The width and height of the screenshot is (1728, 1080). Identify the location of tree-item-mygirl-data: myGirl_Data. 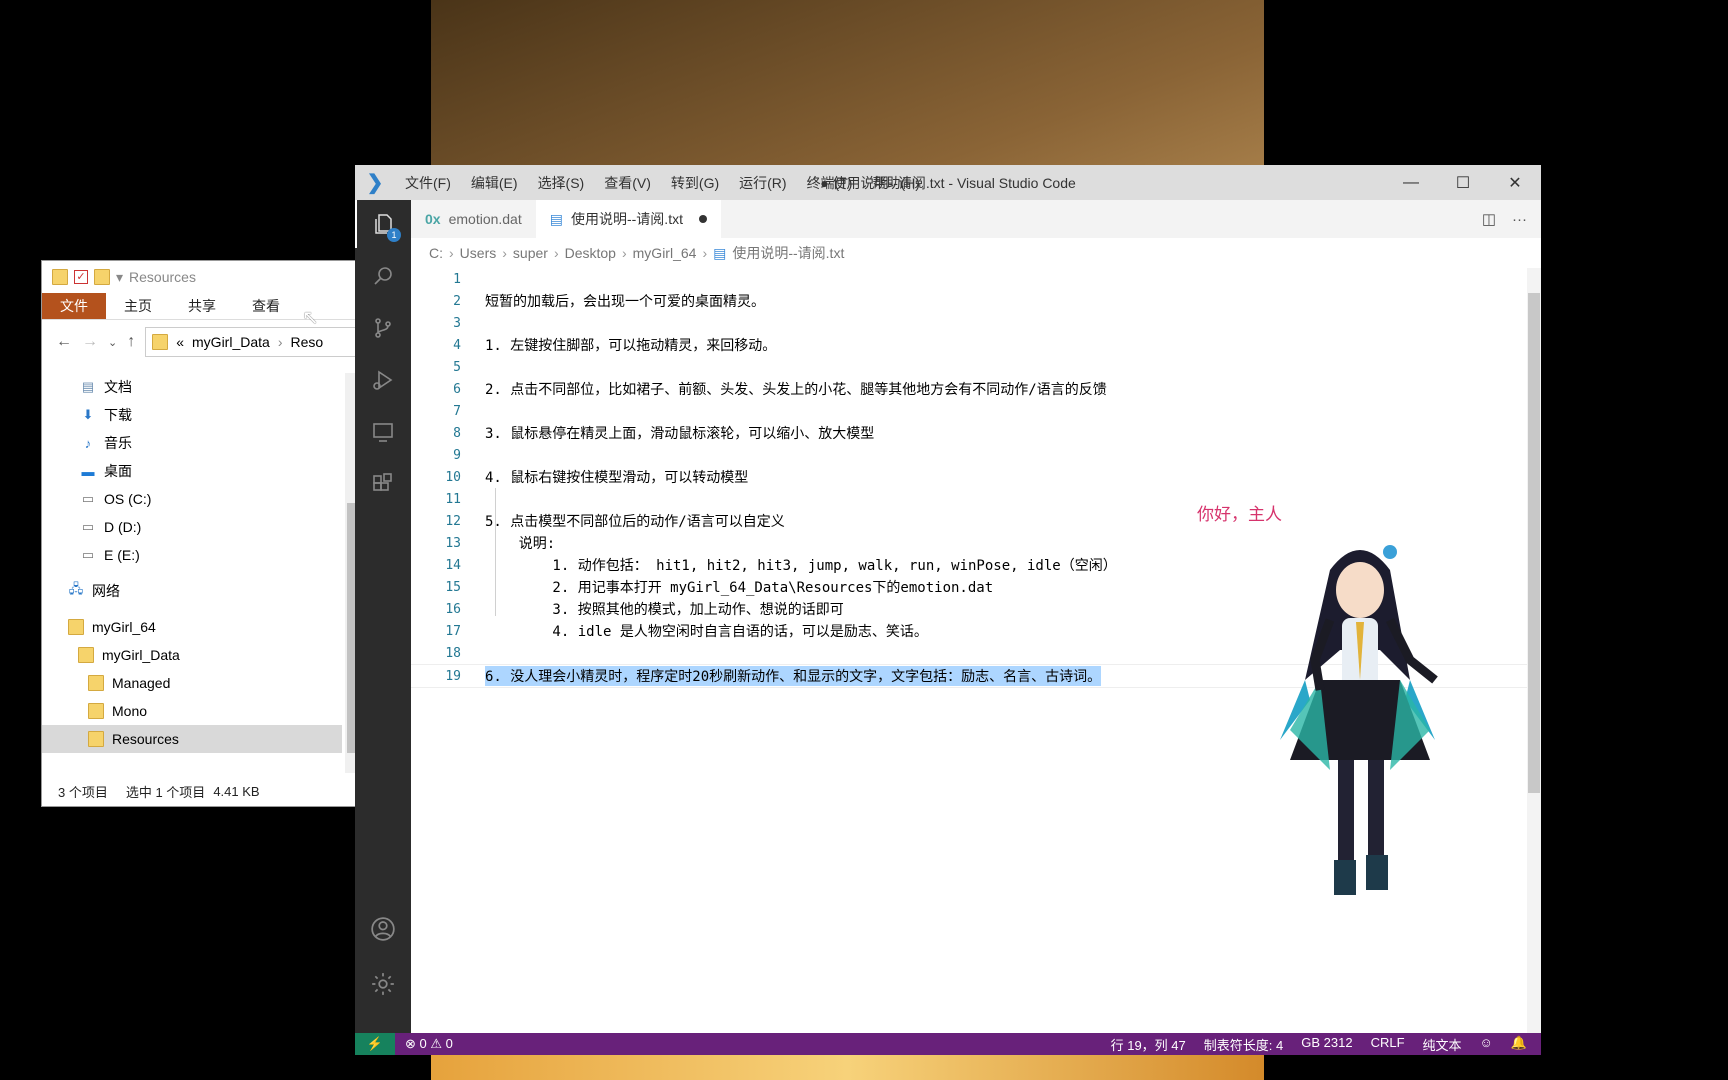
(192, 655).